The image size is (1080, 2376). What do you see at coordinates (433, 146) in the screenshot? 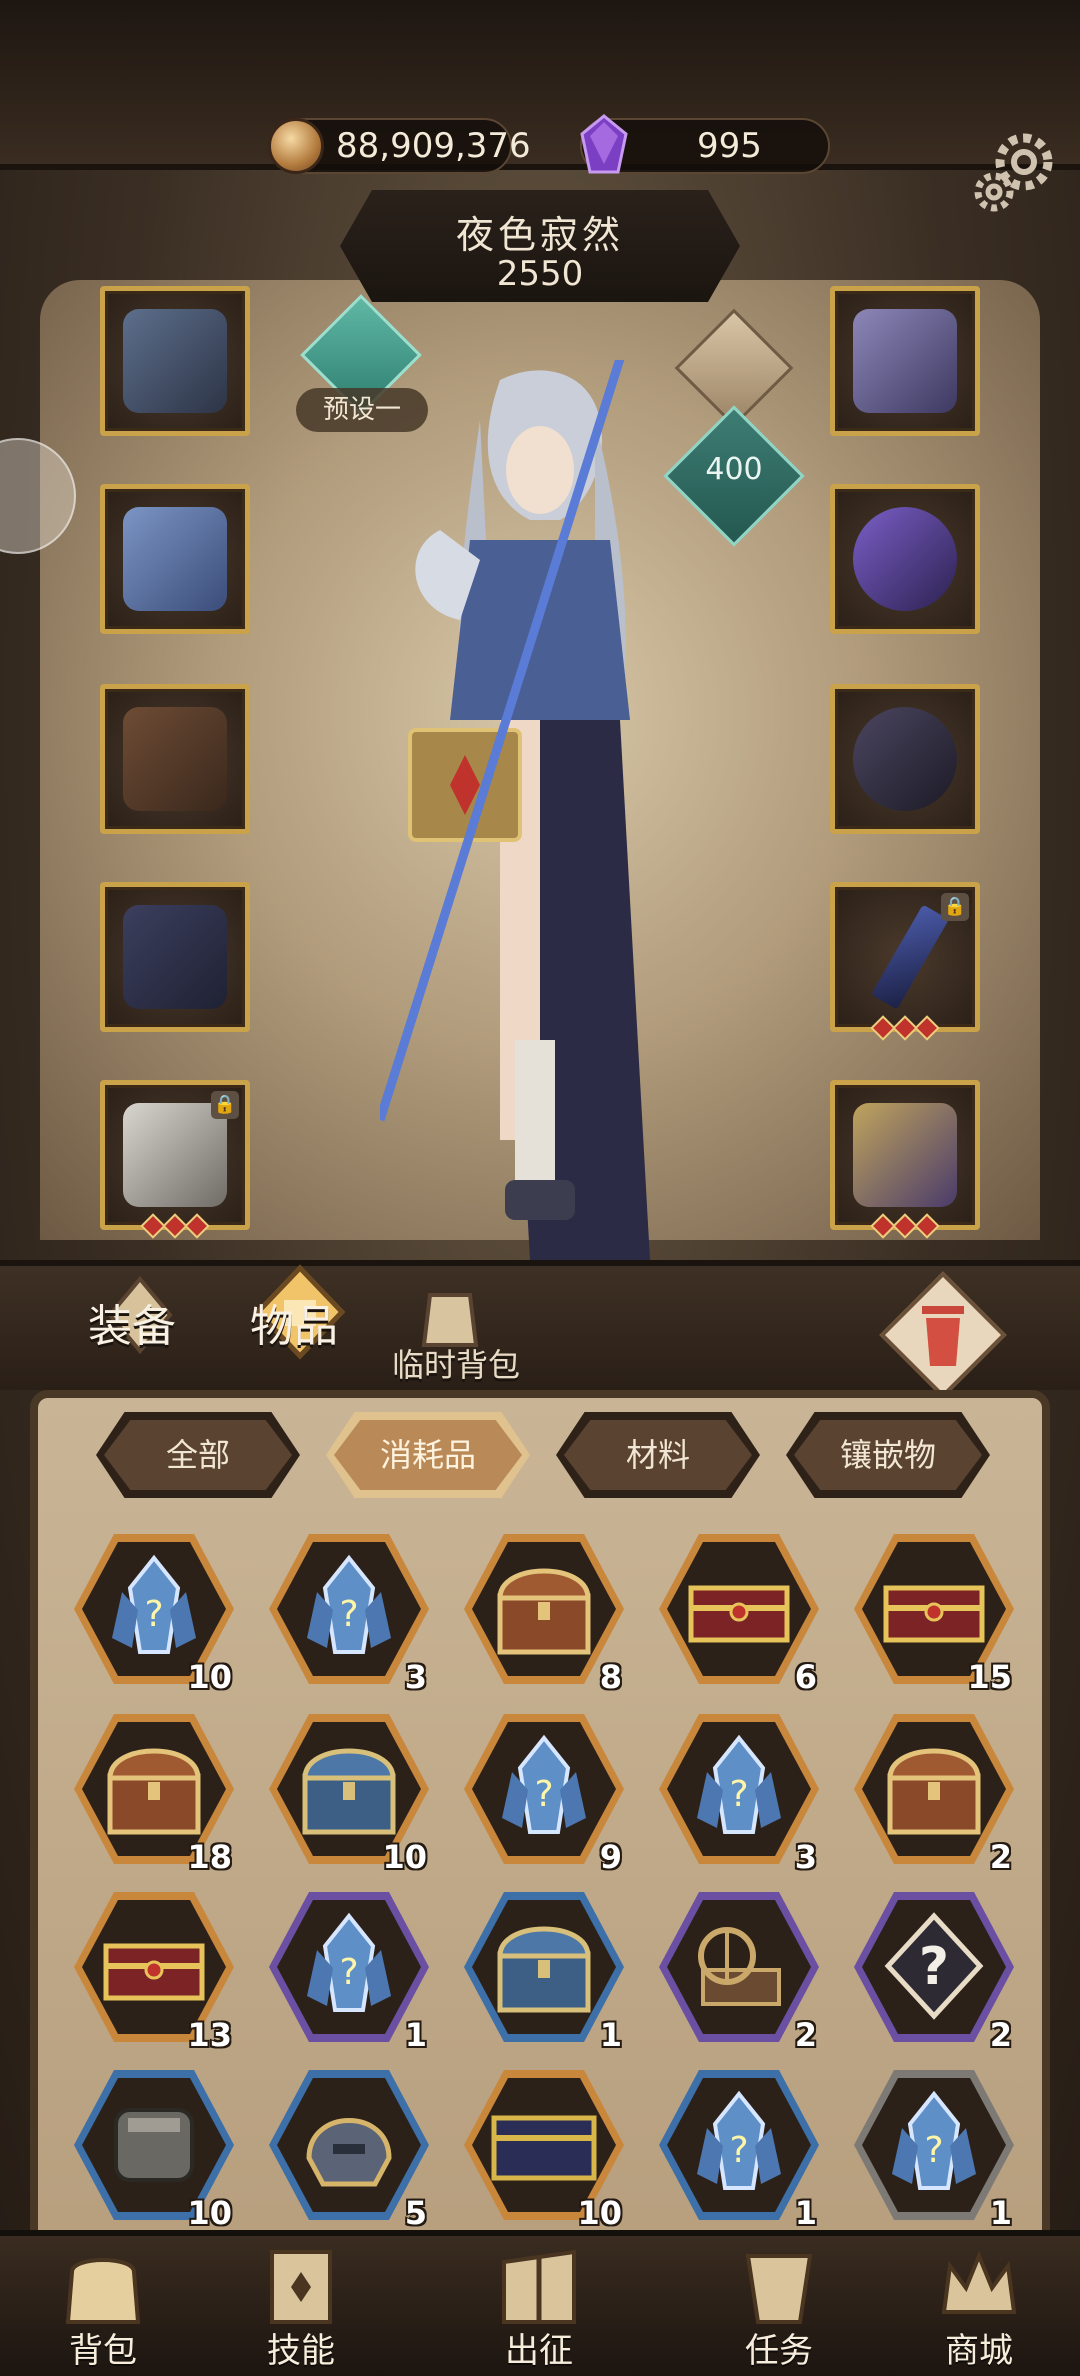
I see `gold-amount: 88,909,376` at bounding box center [433, 146].